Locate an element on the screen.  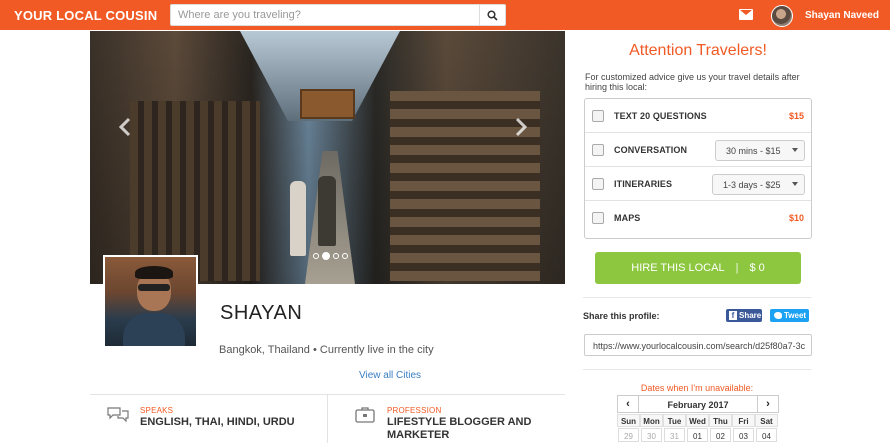
weekday-header: Mon is located at coordinates (651, 420).